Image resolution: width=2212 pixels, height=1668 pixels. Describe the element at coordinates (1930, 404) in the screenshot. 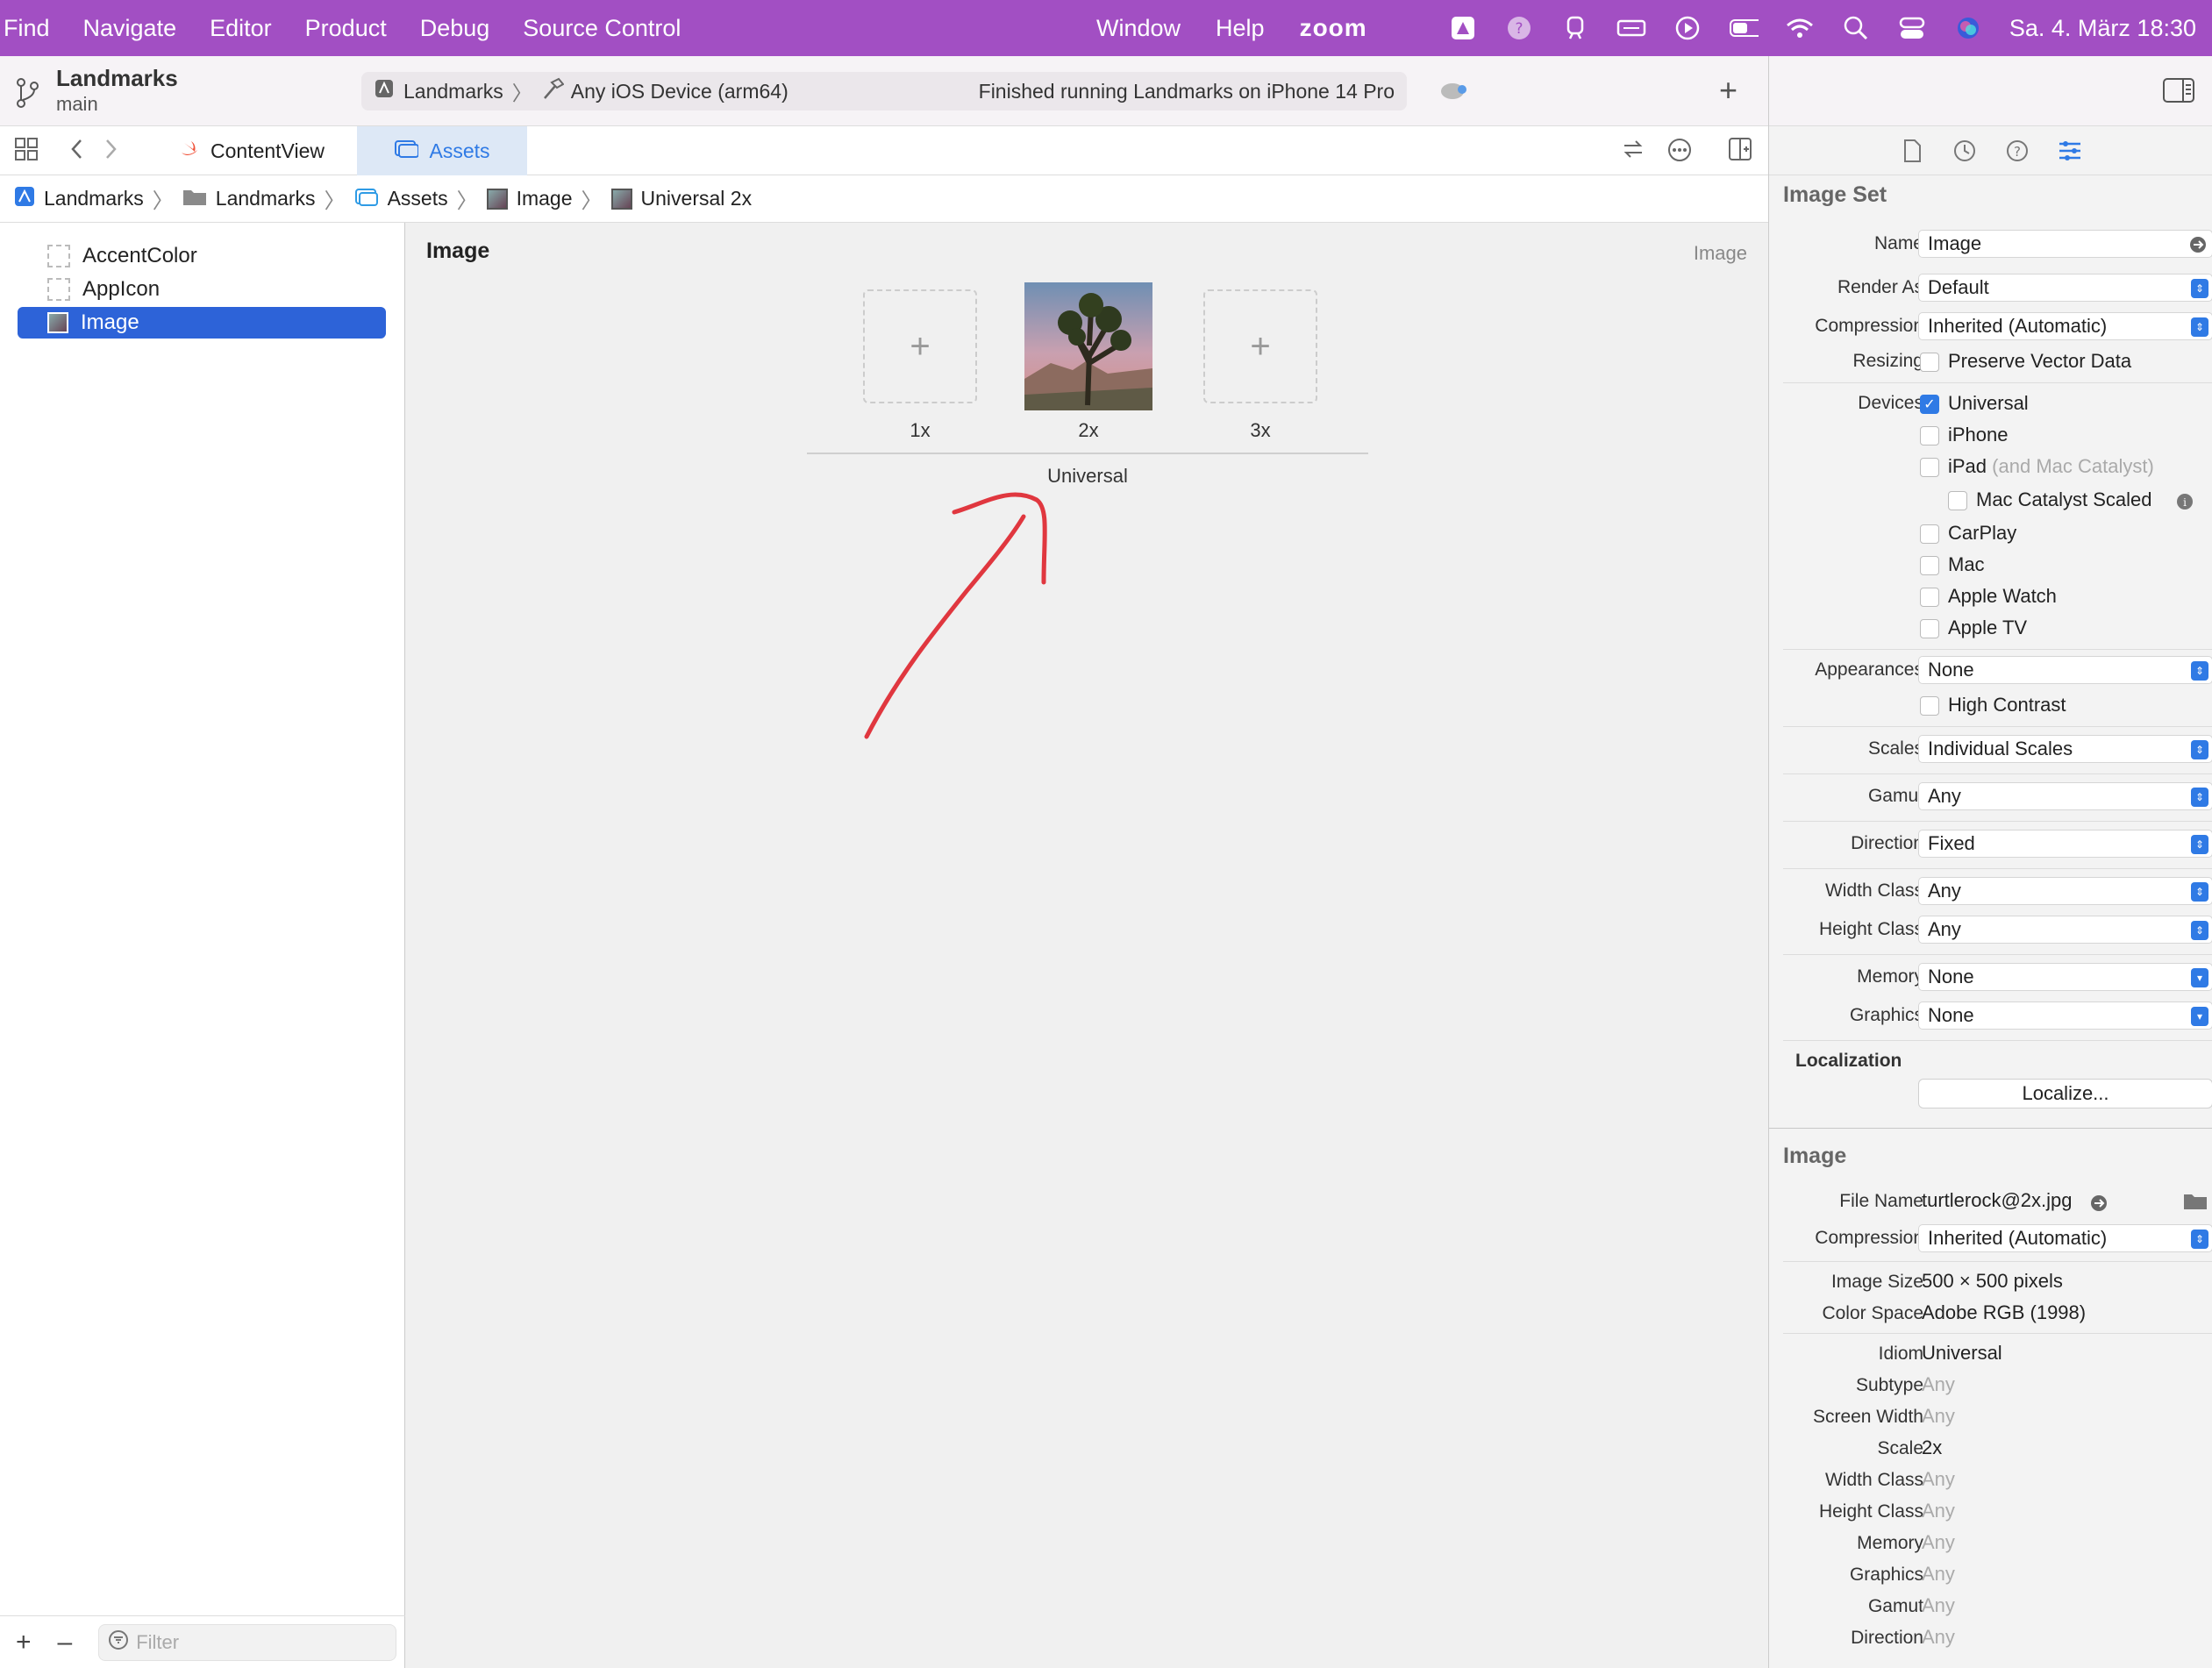

I see `universal-checkbox: ✓` at that location.